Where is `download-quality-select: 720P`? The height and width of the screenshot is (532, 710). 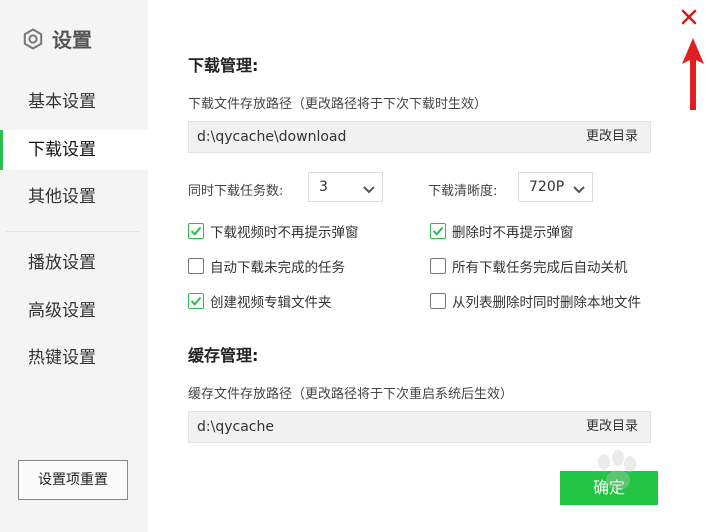
download-quality-select: 720P is located at coordinates (555, 187).